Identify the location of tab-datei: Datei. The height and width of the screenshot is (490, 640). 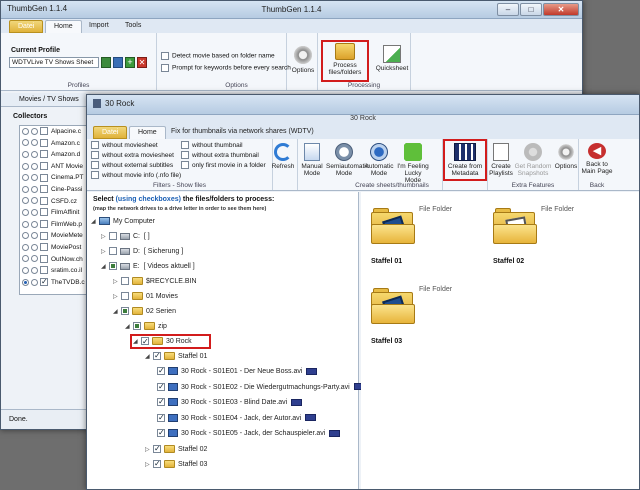
(26, 26).